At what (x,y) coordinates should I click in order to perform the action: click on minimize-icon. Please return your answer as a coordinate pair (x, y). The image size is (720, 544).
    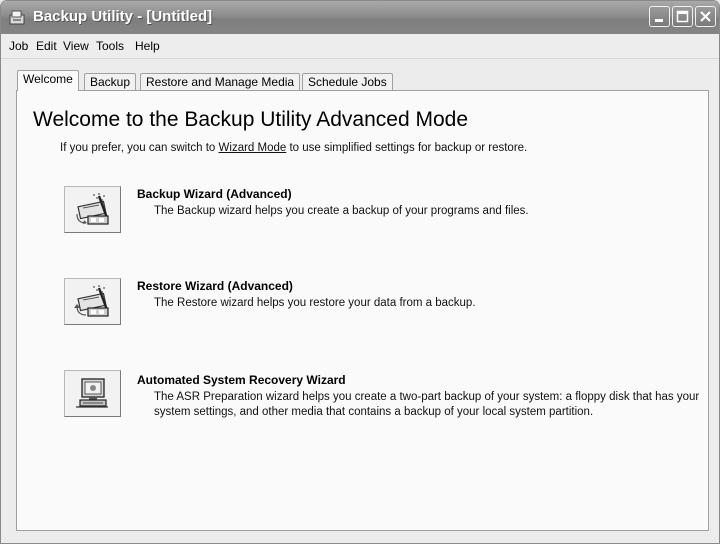
    Looking at the image, I should click on (659, 20).